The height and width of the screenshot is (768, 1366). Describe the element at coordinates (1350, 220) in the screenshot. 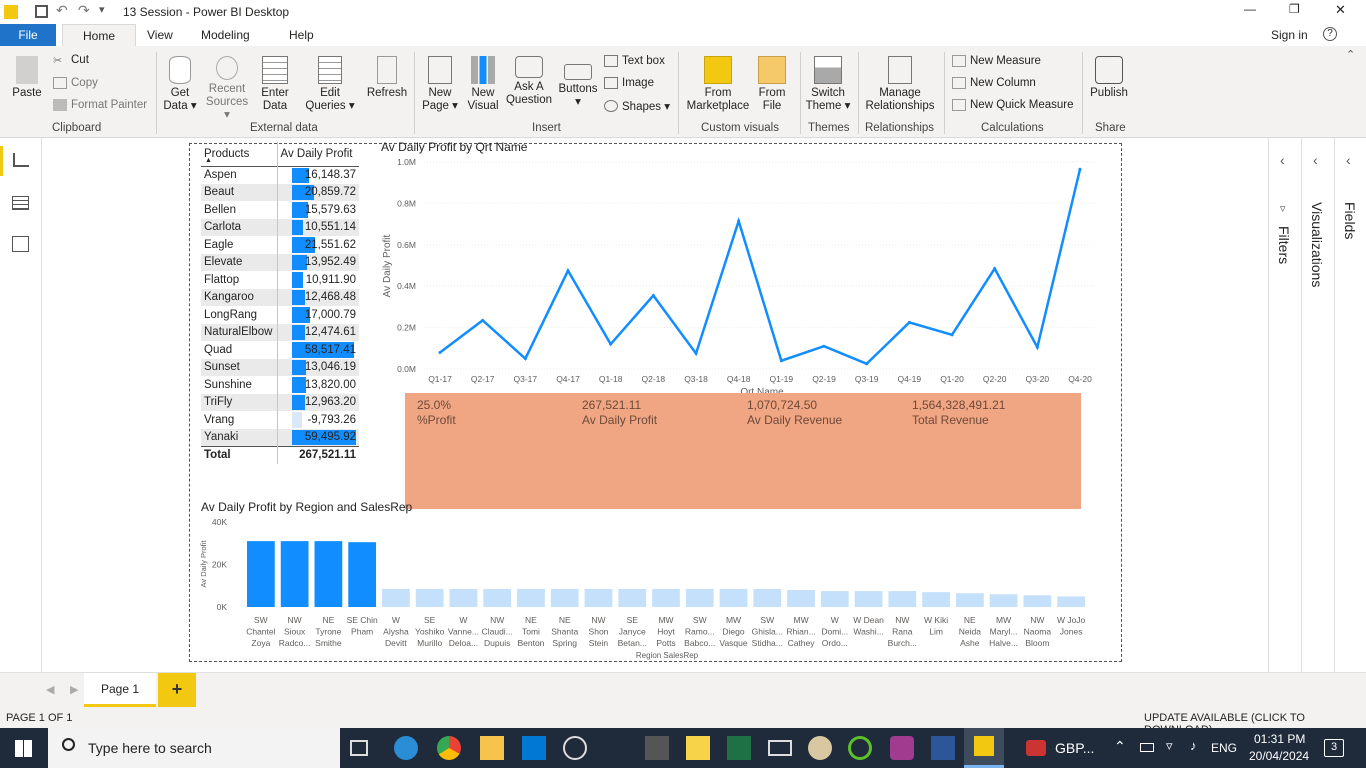

I see `fields-pane-label: Fields` at that location.